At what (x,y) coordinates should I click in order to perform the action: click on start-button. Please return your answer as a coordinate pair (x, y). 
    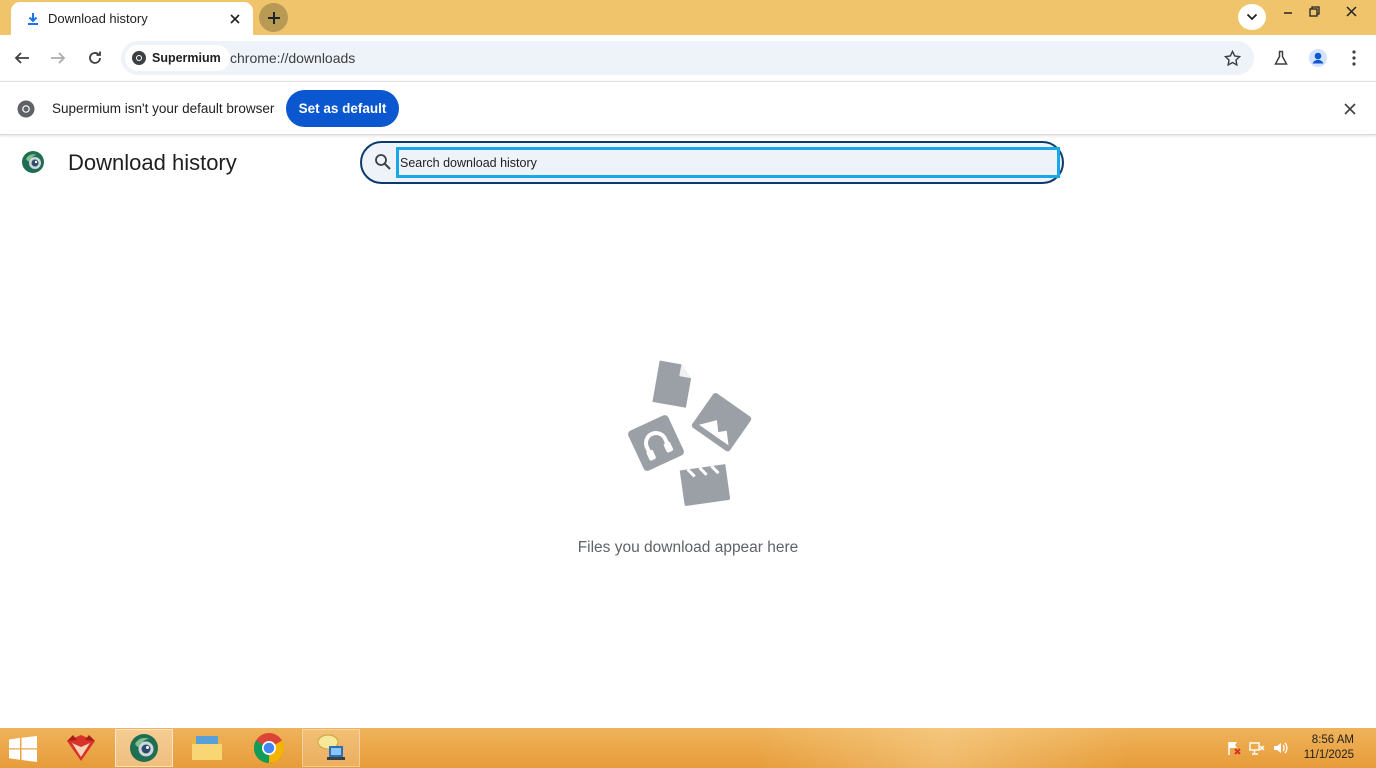
    Looking at the image, I should click on (23, 749).